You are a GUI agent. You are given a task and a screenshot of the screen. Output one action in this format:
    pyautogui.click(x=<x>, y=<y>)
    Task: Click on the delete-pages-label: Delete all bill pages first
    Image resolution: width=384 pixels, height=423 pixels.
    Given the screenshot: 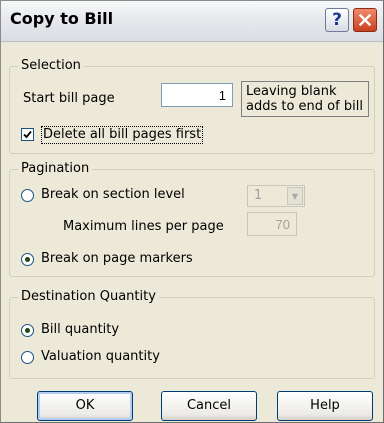 What is the action you would take?
    pyautogui.click(x=122, y=135)
    